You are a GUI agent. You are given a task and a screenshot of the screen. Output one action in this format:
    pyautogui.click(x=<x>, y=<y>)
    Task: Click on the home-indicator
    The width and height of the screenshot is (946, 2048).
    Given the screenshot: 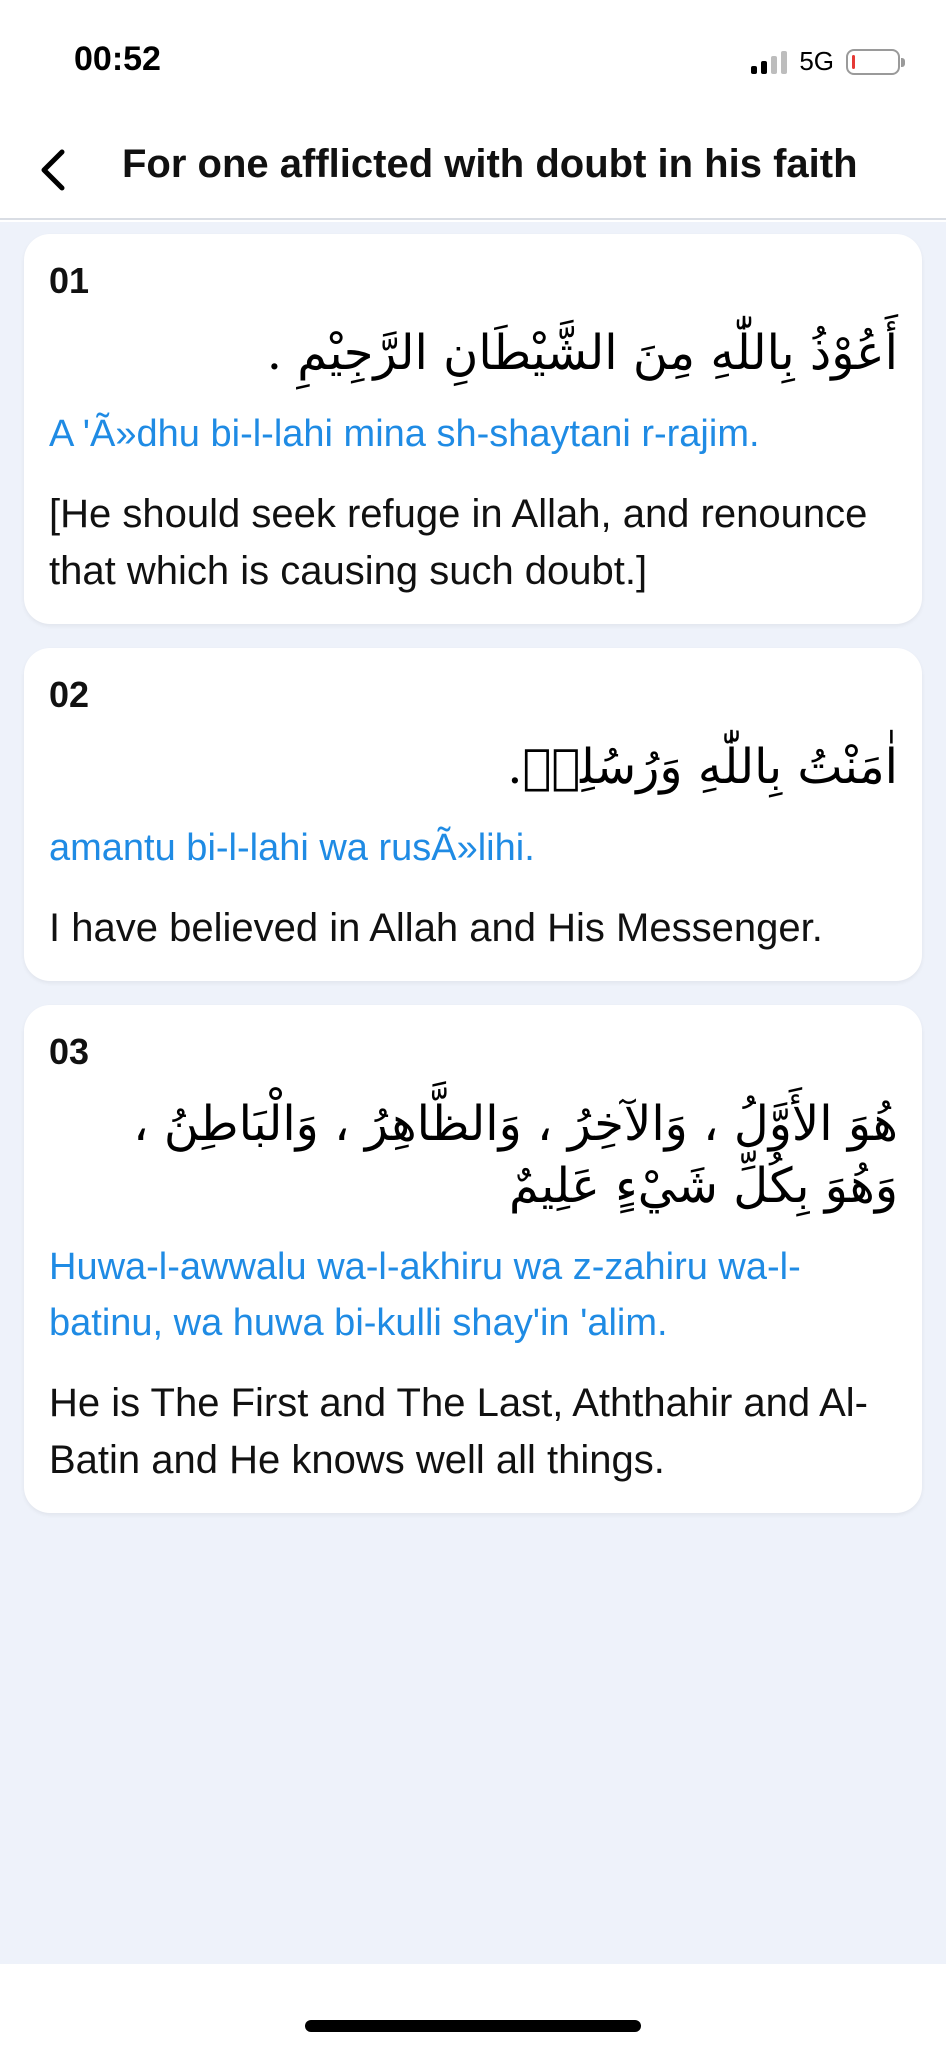 What is the action you would take?
    pyautogui.click(x=473, y=2026)
    